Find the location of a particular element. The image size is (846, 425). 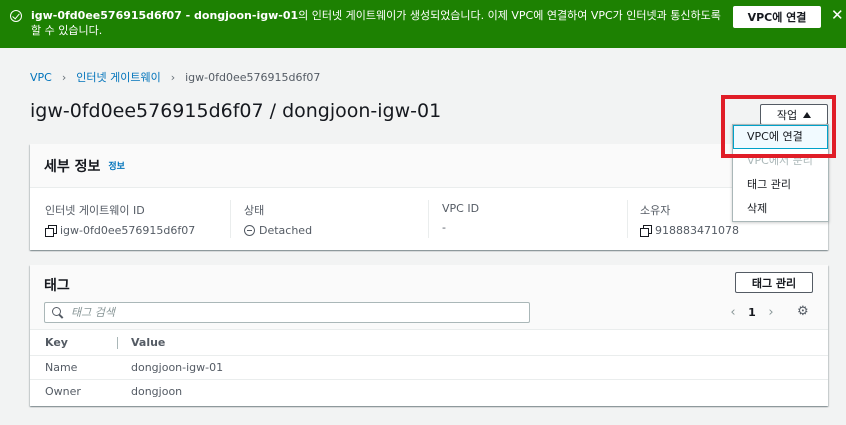

tag-value: dongjoon-igw-01 is located at coordinates (472, 367).